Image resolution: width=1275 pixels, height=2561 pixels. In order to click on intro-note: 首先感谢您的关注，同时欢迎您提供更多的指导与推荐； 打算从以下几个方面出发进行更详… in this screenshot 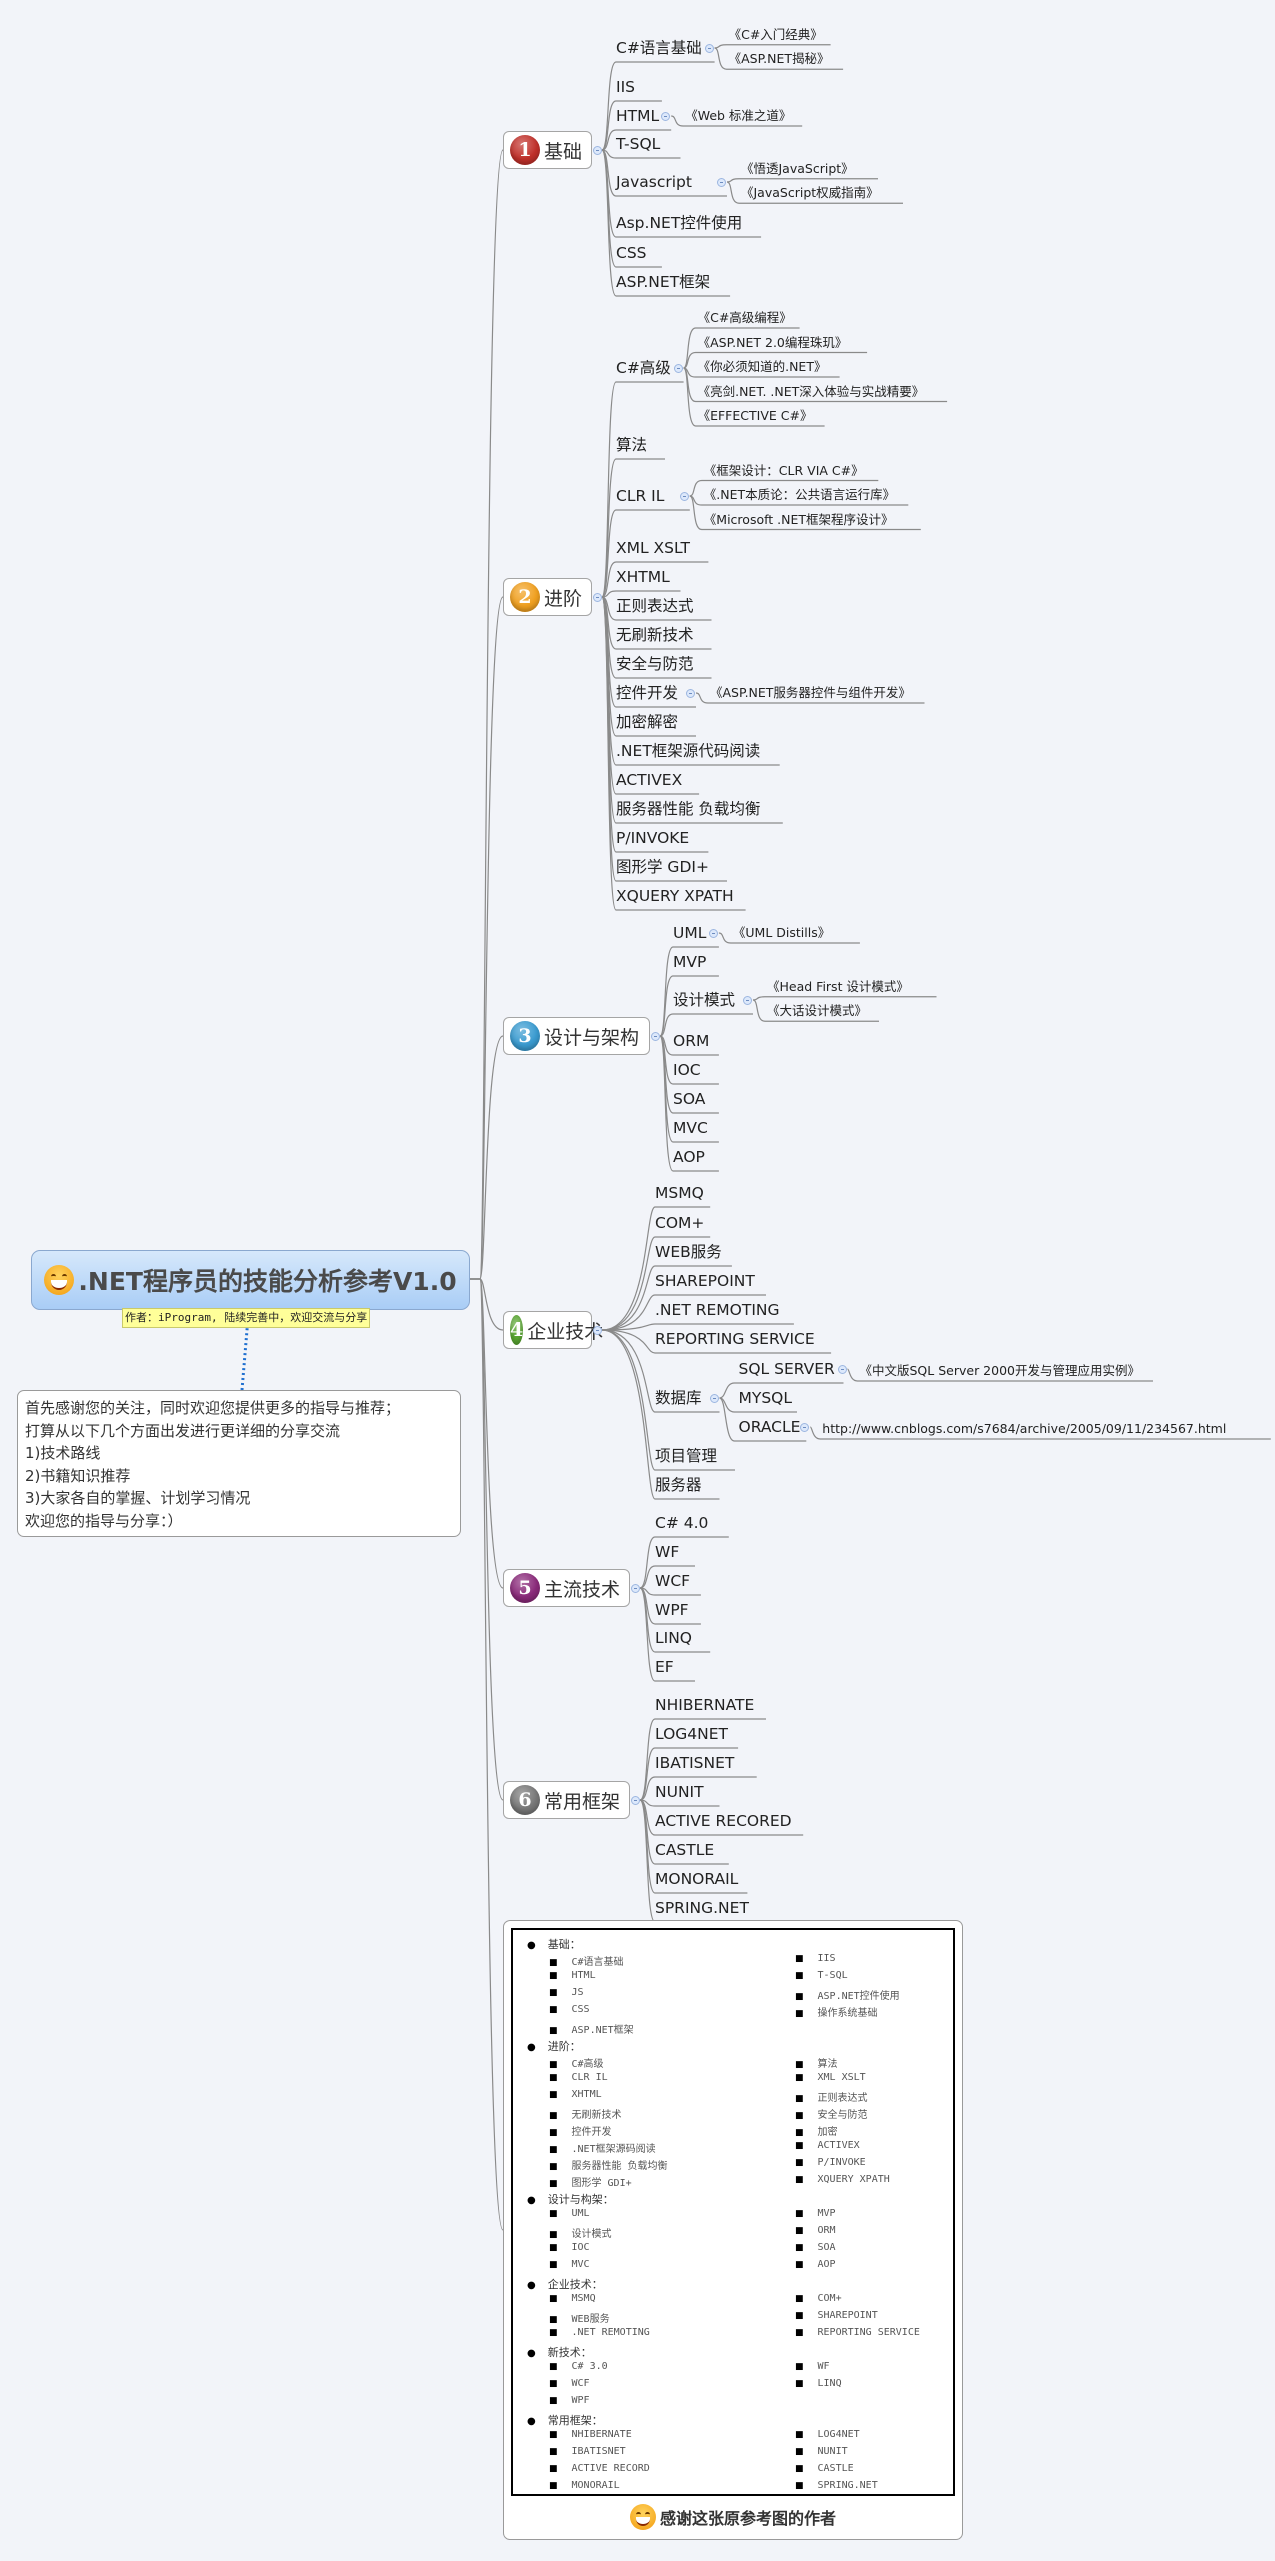, I will do `click(239, 1463)`.